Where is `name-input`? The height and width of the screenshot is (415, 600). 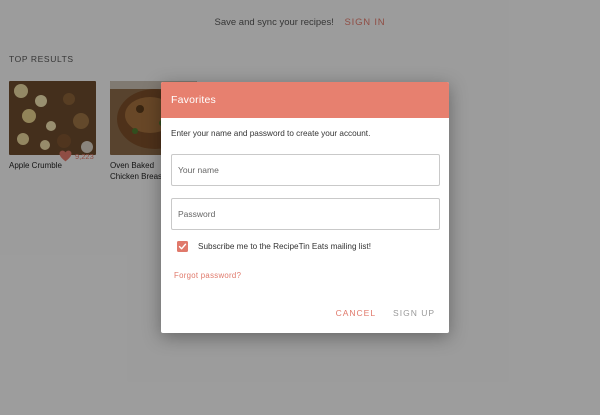
name-input is located at coordinates (305, 170).